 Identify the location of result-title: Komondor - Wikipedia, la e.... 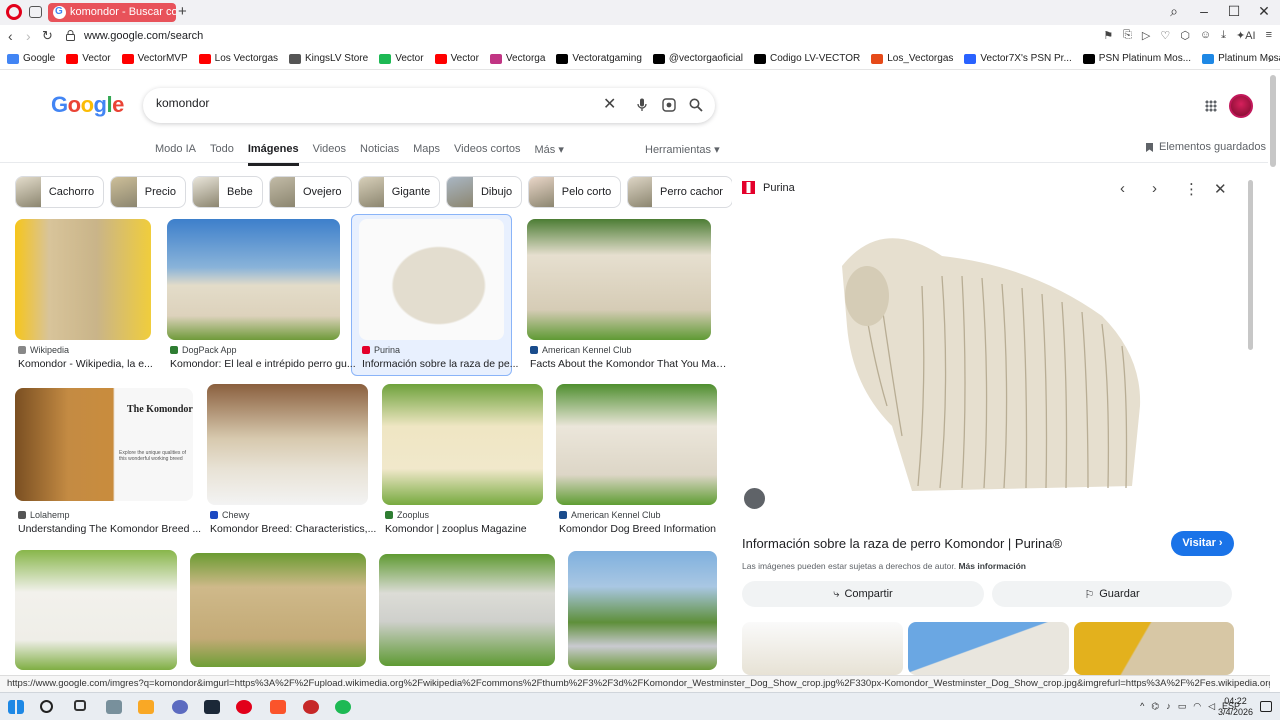
(93, 364).